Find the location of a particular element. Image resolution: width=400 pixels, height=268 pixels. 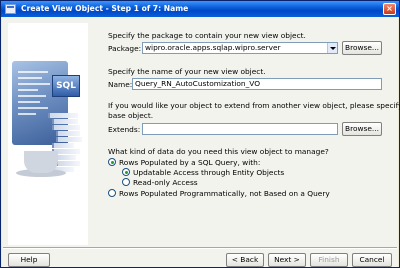

updatable-access-label: Updatable Access through Entity Objects is located at coordinates (209, 172).